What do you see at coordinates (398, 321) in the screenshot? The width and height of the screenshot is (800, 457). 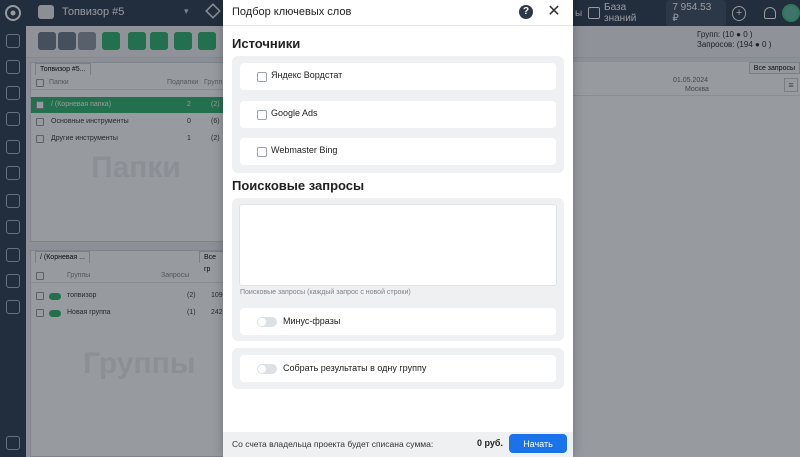 I see `minus-phrases-row: Минус-фразы` at bounding box center [398, 321].